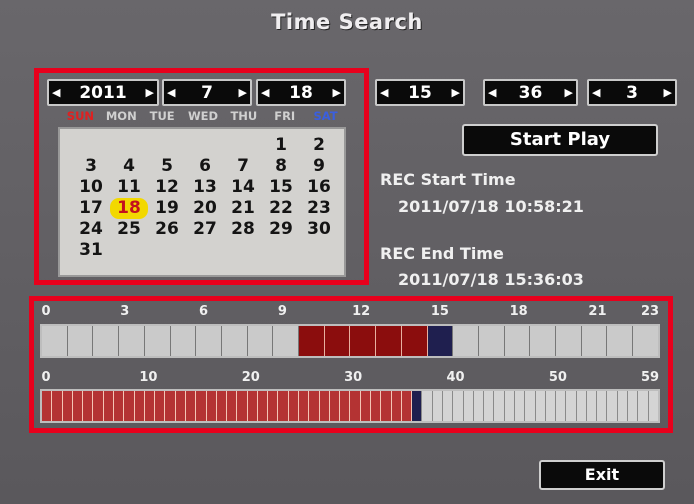 This screenshot has width=694, height=504. What do you see at coordinates (281, 187) in the screenshot?
I see `calendar-day: 15` at bounding box center [281, 187].